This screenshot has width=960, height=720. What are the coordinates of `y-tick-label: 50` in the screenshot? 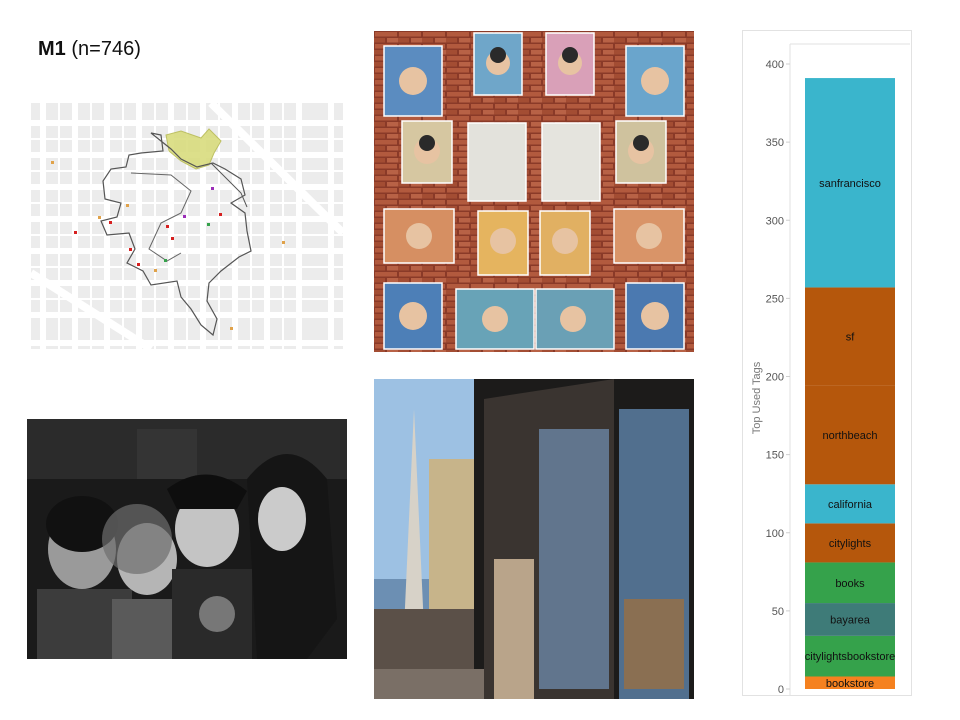 It's located at (778, 612).